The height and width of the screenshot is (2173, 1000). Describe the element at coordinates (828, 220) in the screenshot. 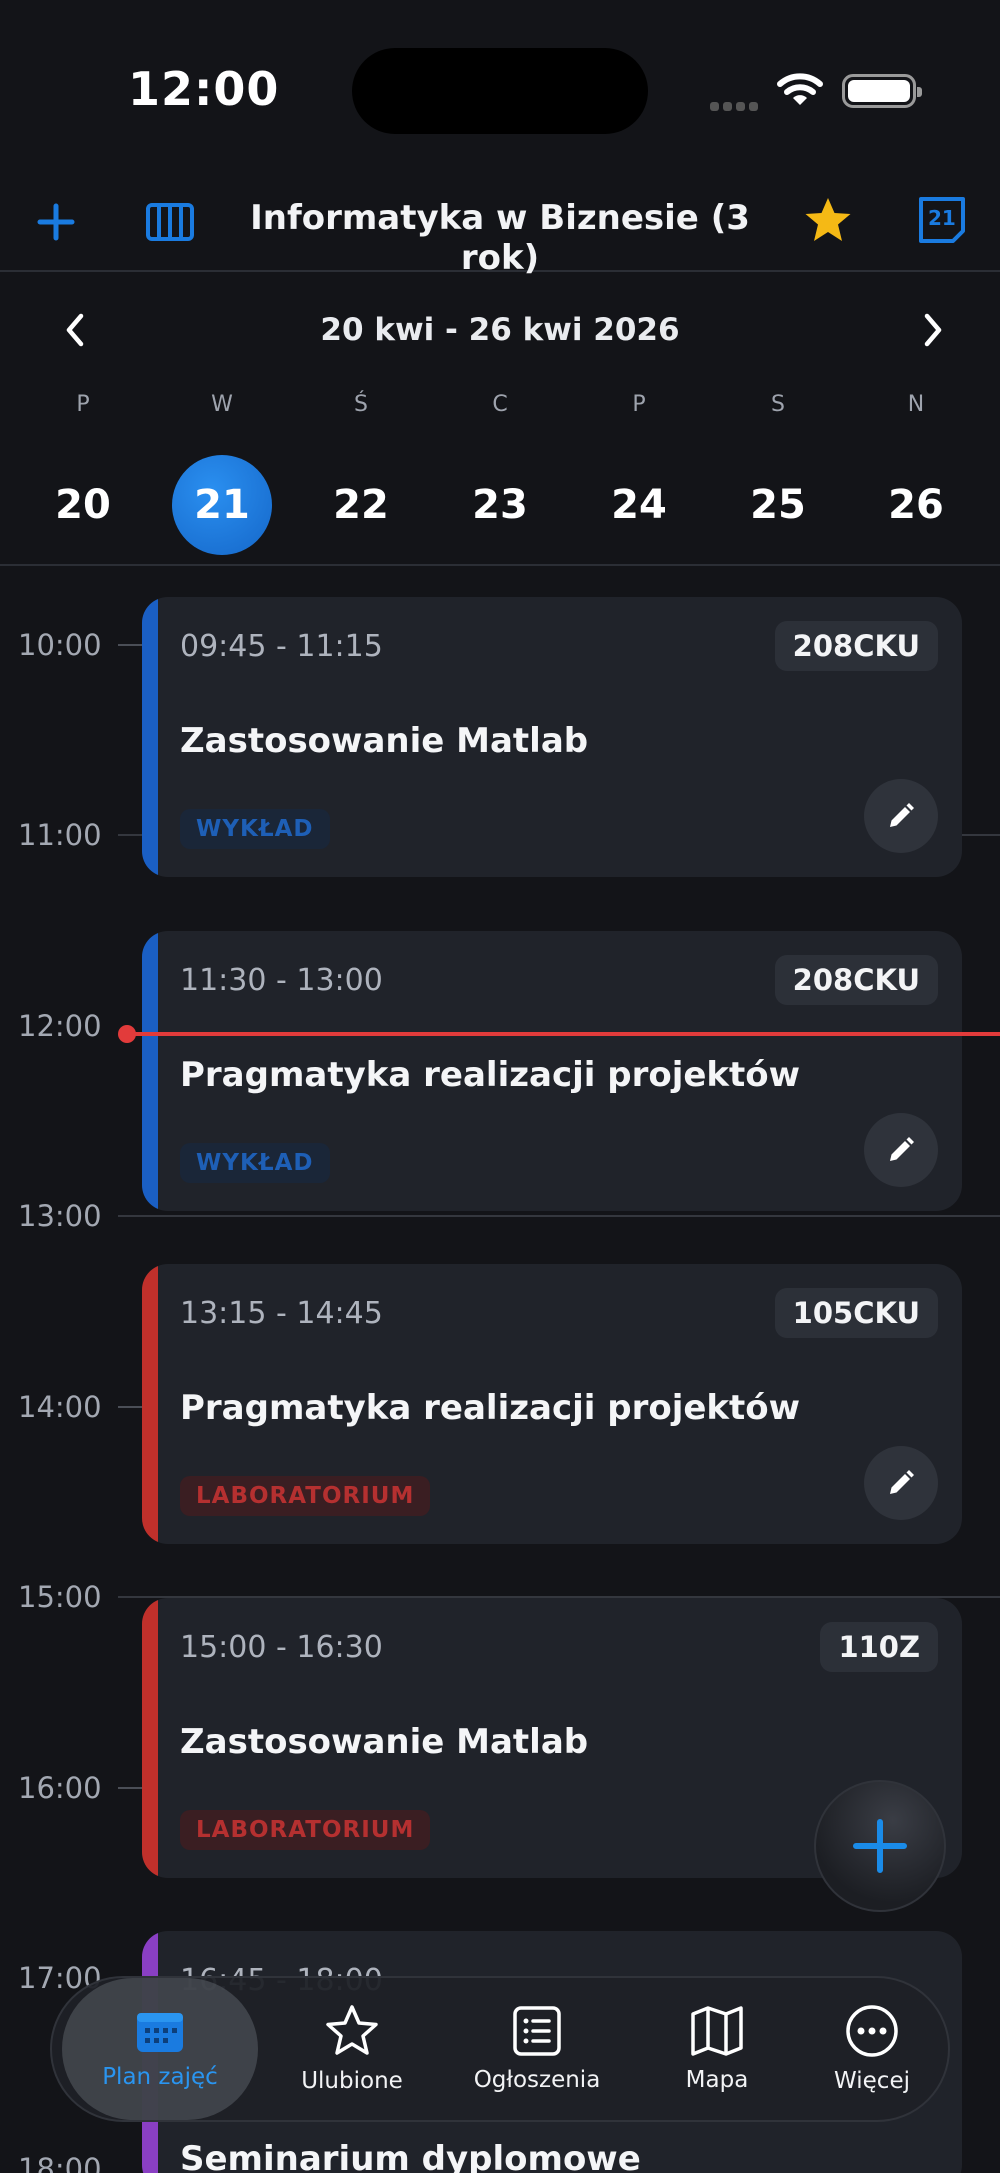

I see `favorite-star-icon` at that location.